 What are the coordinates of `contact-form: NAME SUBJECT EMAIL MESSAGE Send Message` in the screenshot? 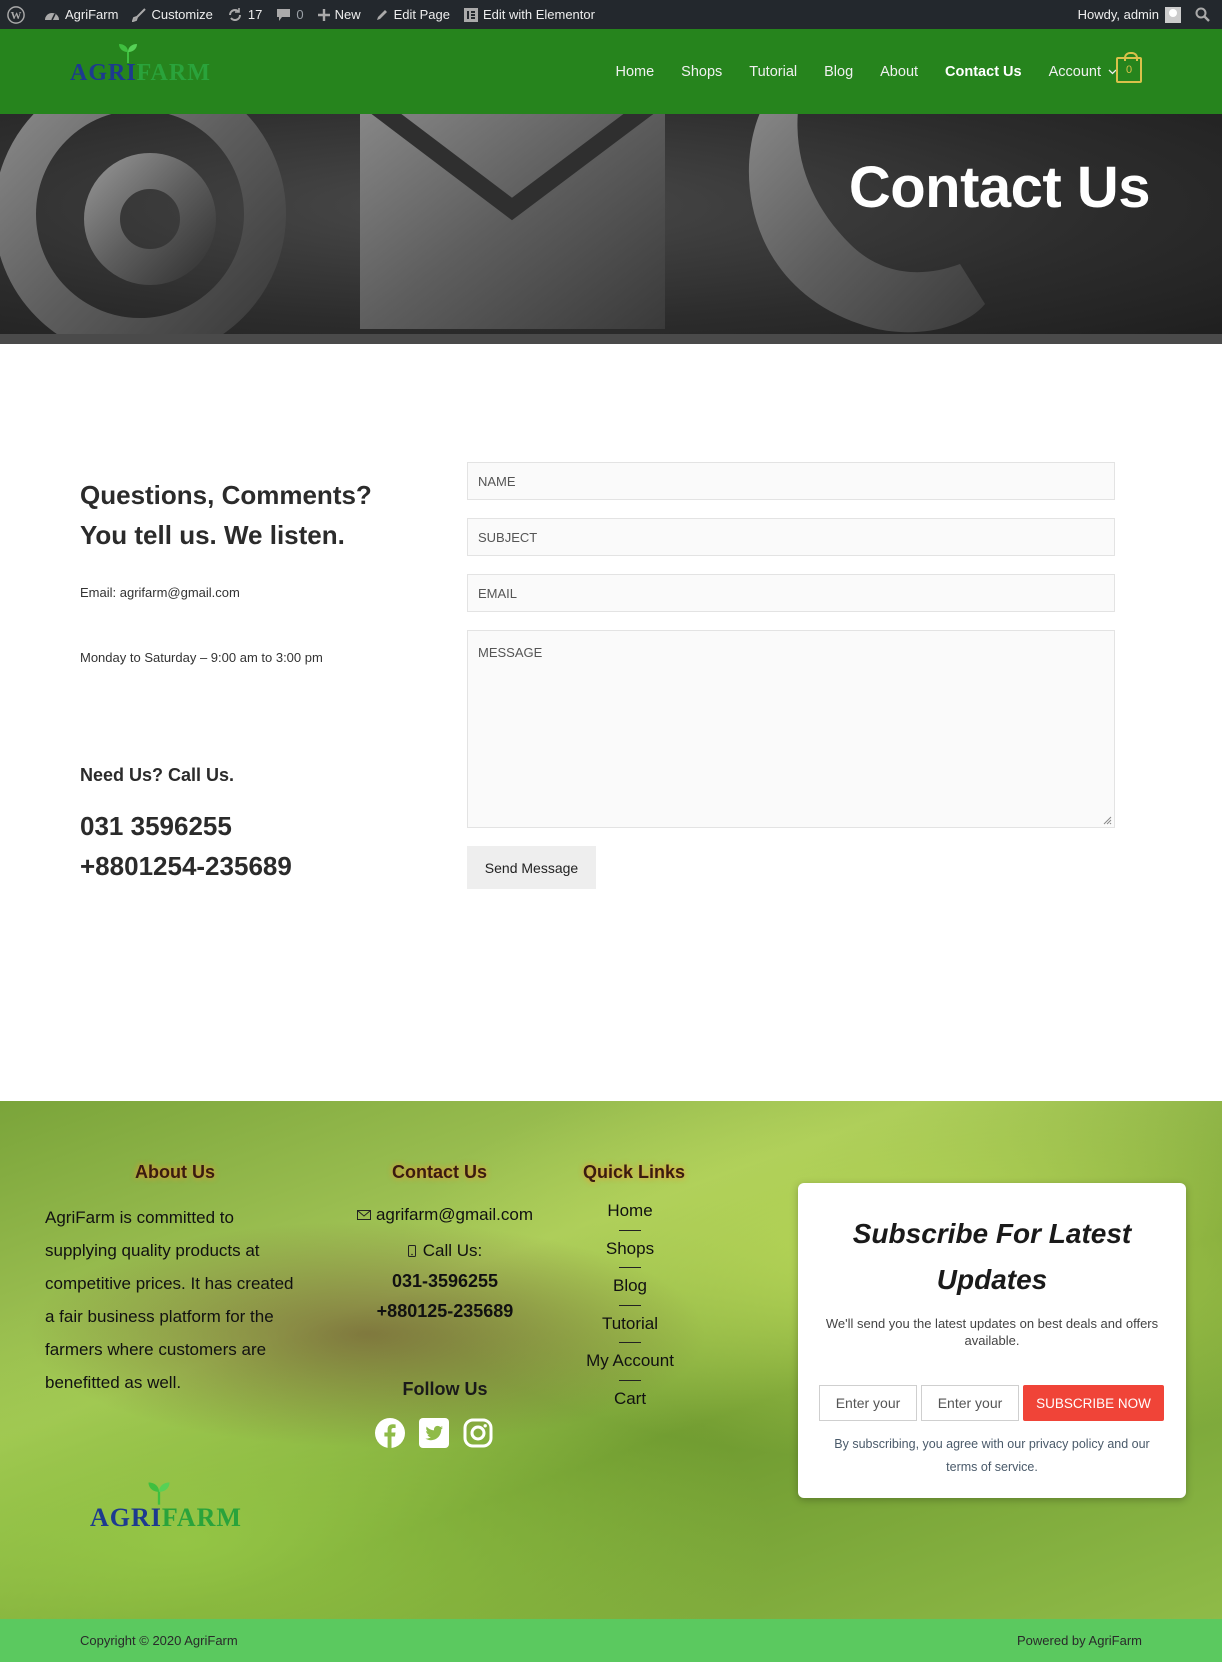 It's located at (791, 675).